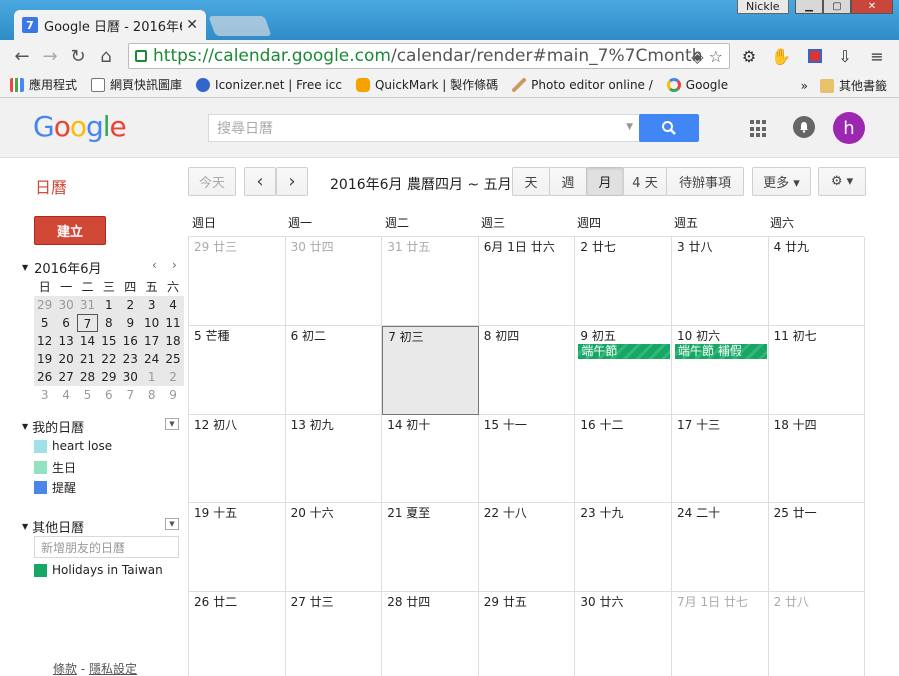  I want to click on day-cell: 3 廿八, so click(720, 281).